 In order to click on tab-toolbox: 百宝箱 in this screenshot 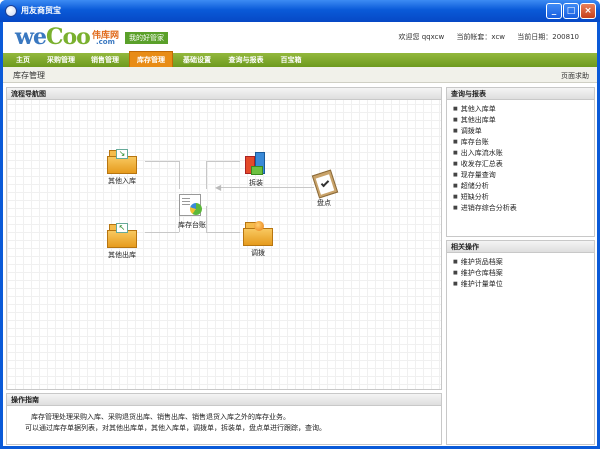, I will do `click(291, 60)`.